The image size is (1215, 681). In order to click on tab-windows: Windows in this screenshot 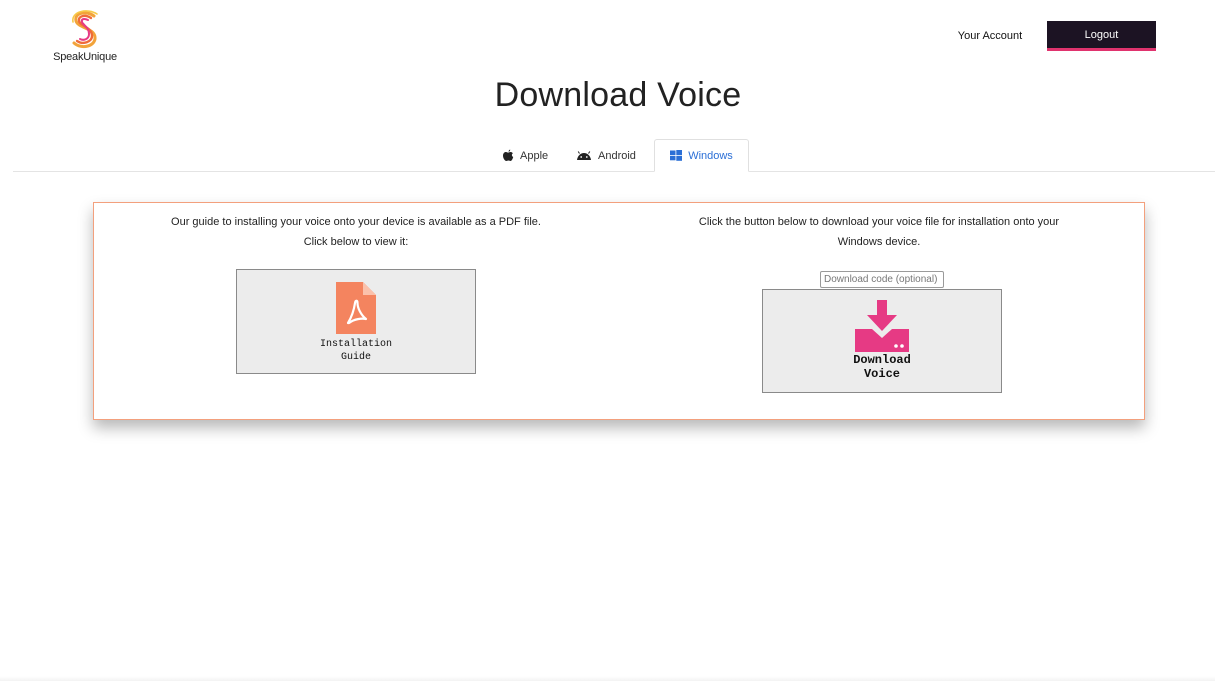, I will do `click(701, 155)`.